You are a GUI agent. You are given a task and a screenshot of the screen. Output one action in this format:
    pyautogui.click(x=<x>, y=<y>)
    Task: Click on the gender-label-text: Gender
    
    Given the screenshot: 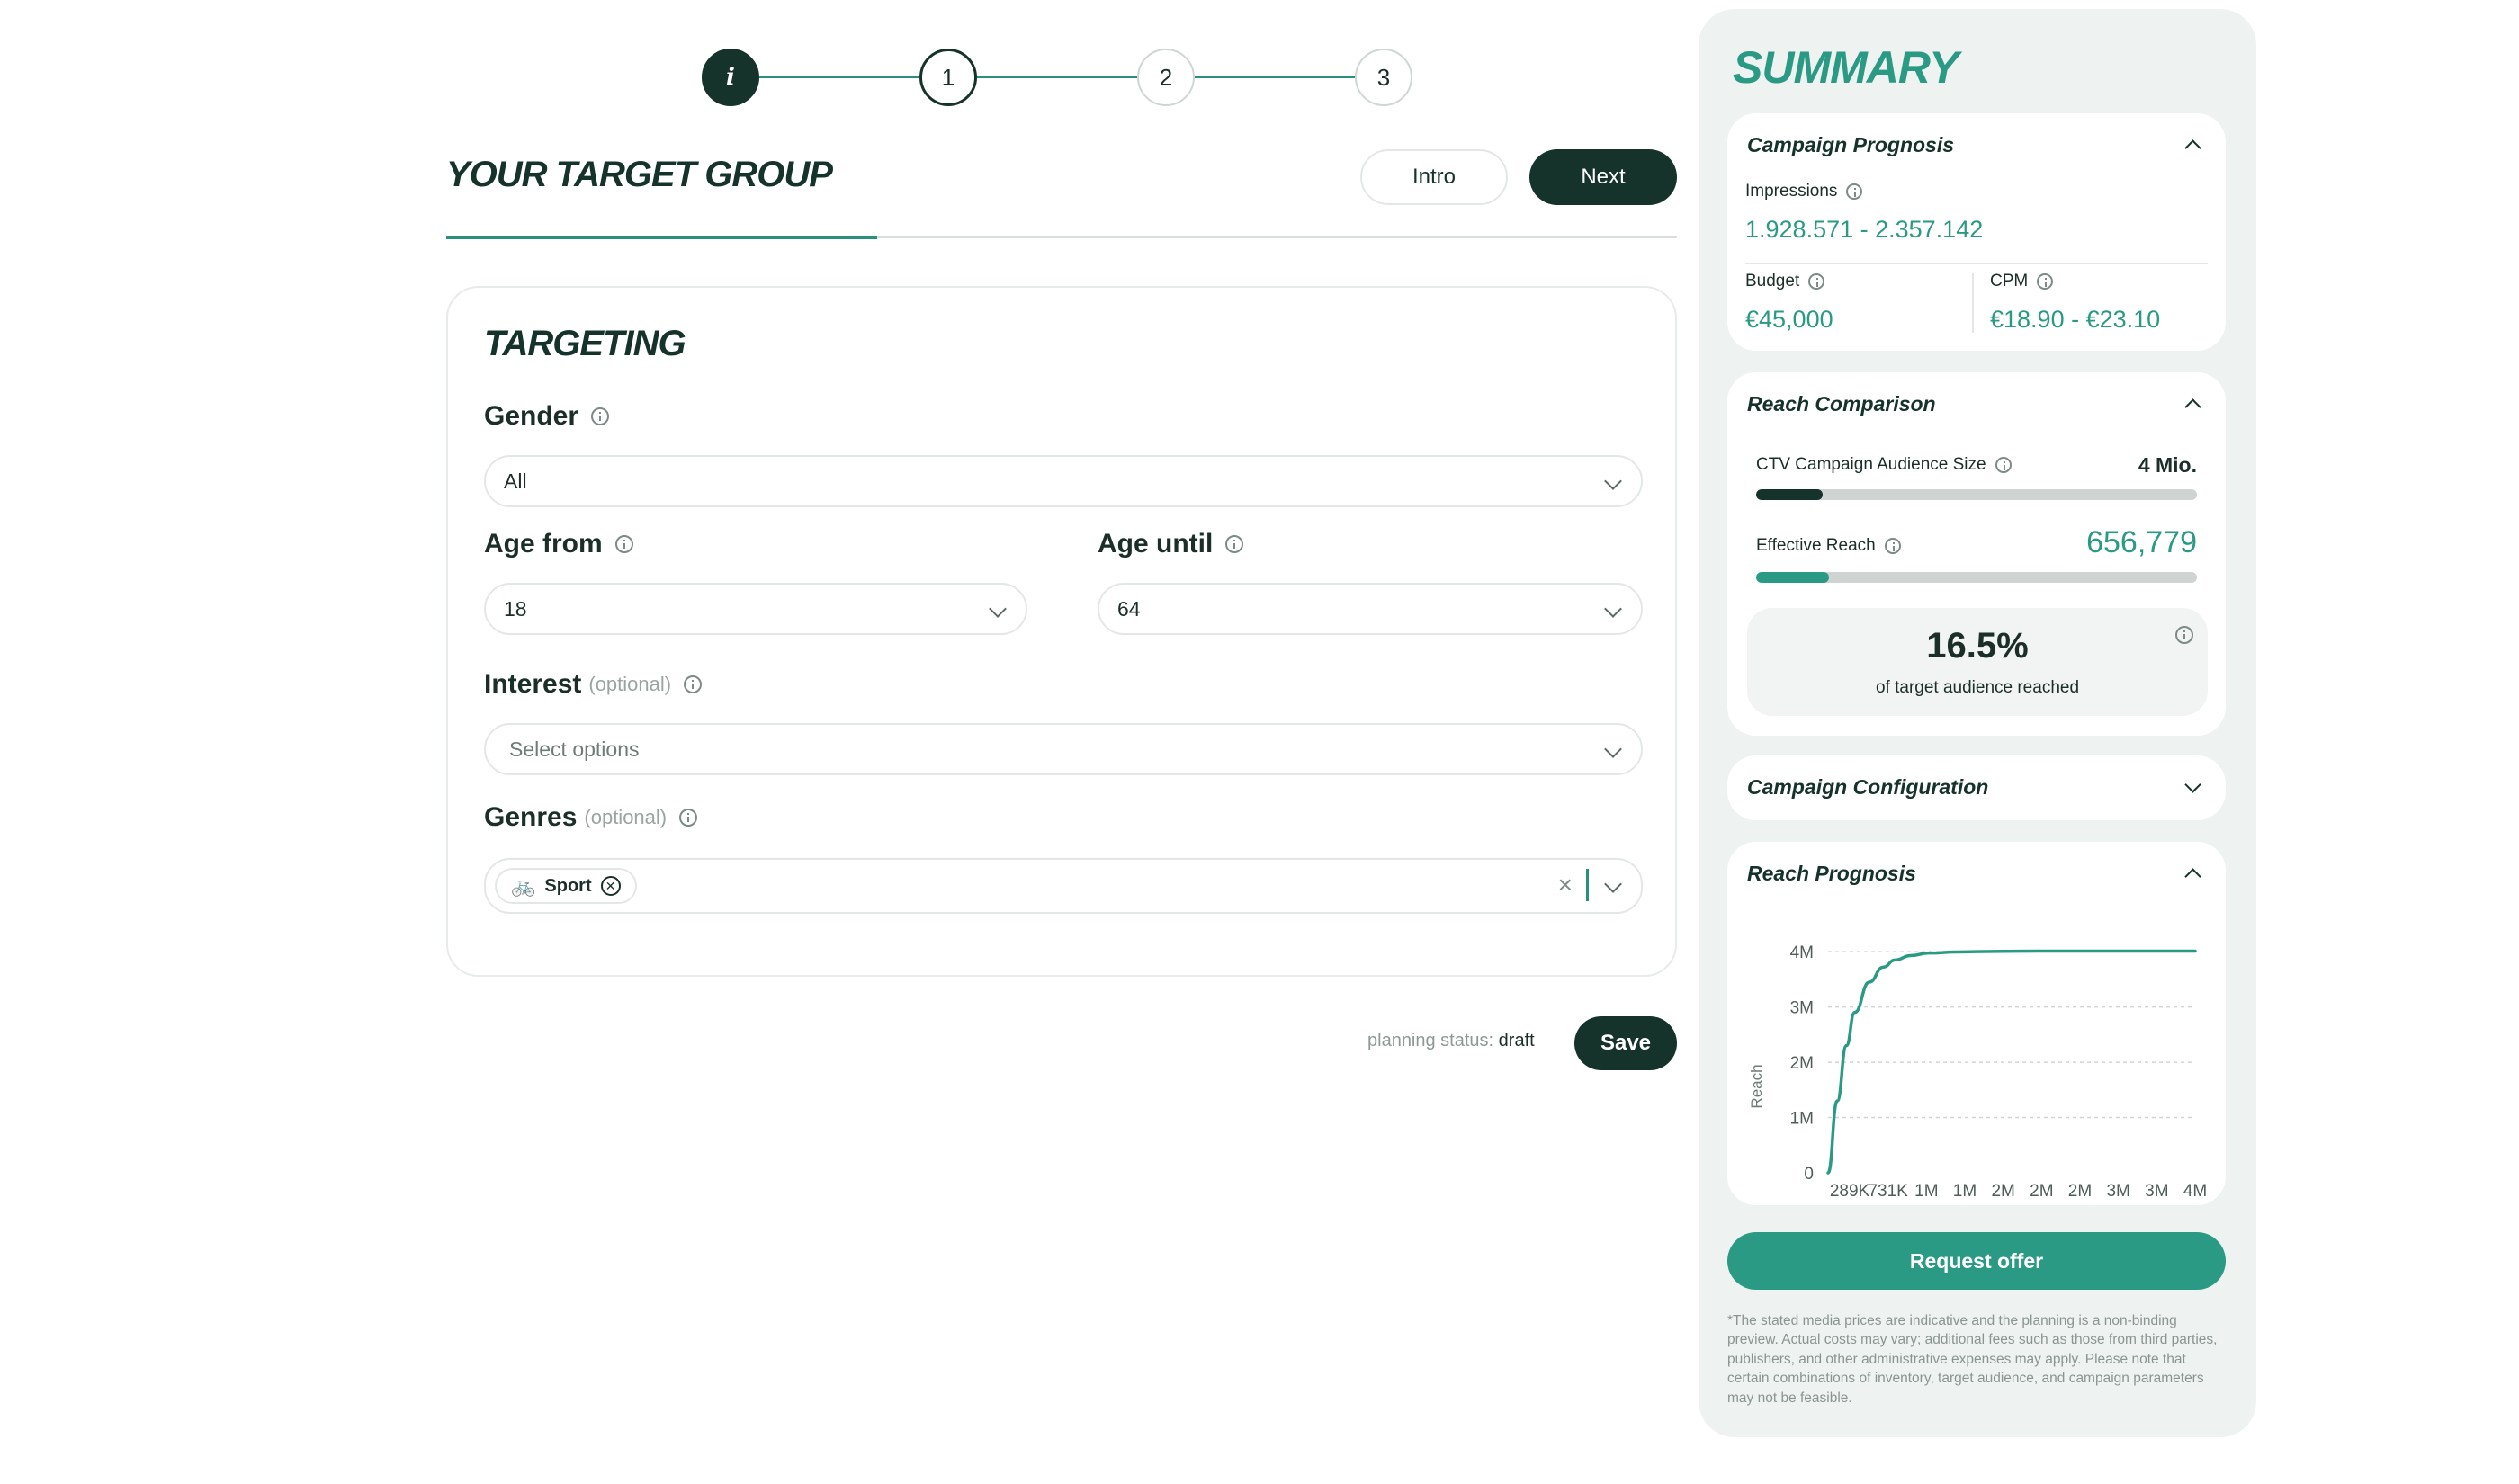 What is the action you would take?
    pyautogui.click(x=532, y=416)
    